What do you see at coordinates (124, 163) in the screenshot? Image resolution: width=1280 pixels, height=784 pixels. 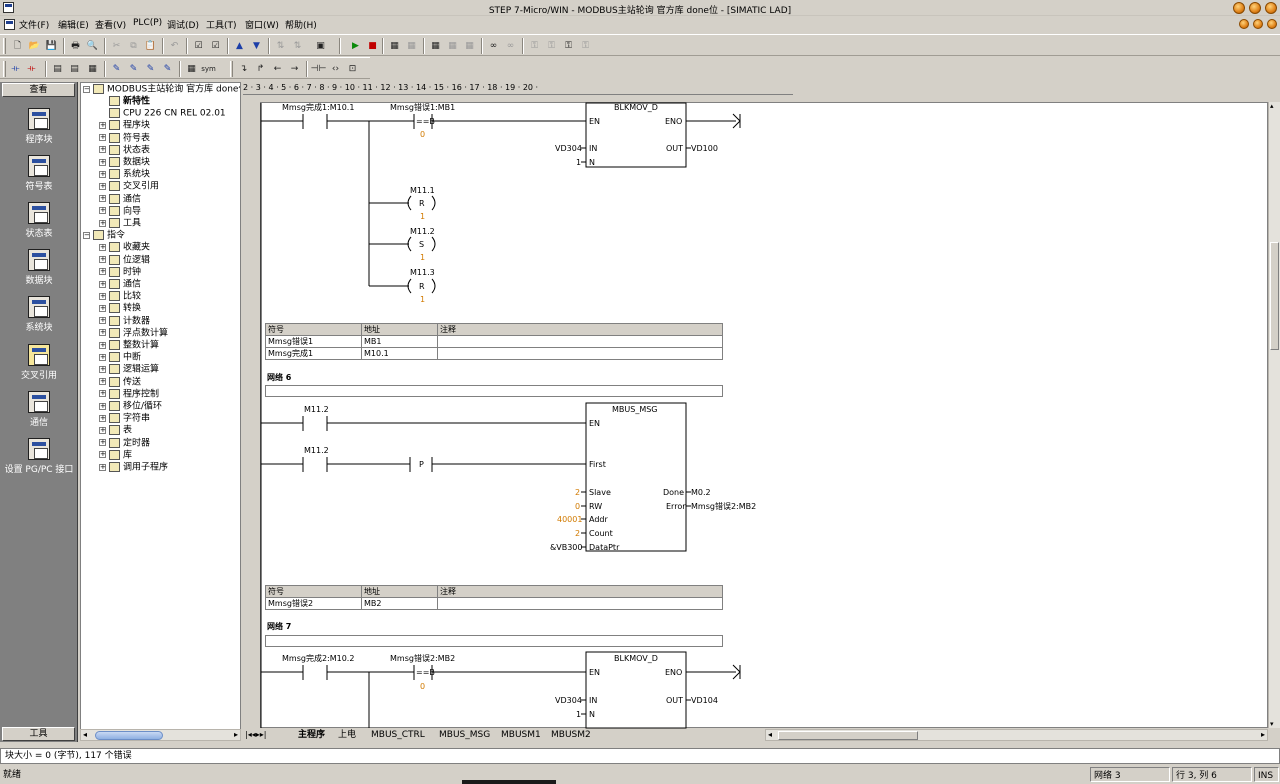 I see `tree-item-data-block: + 数据块` at bounding box center [124, 163].